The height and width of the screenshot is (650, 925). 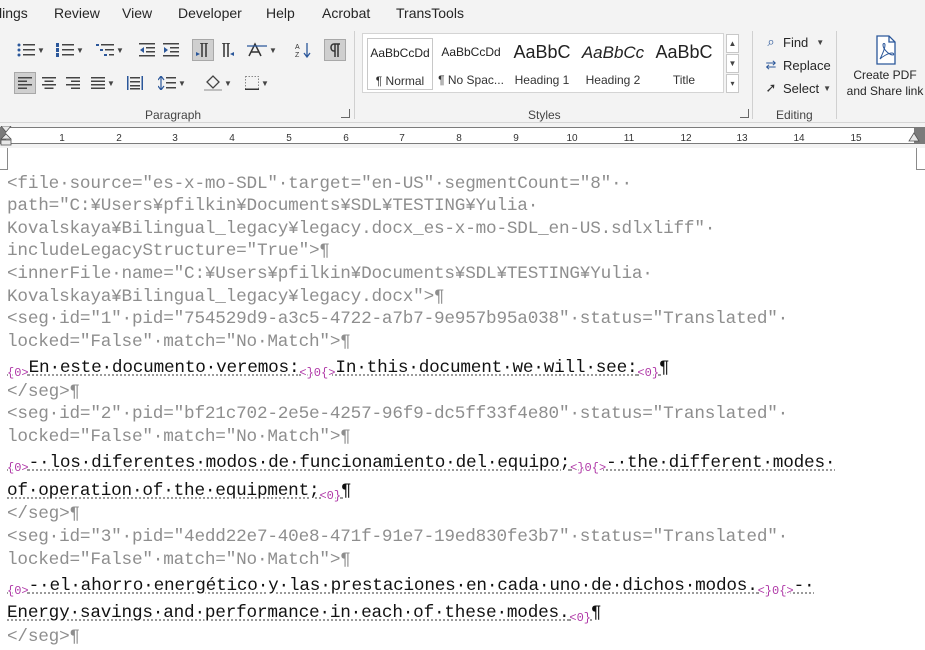 I want to click on find-label: Find, so click(x=796, y=42).